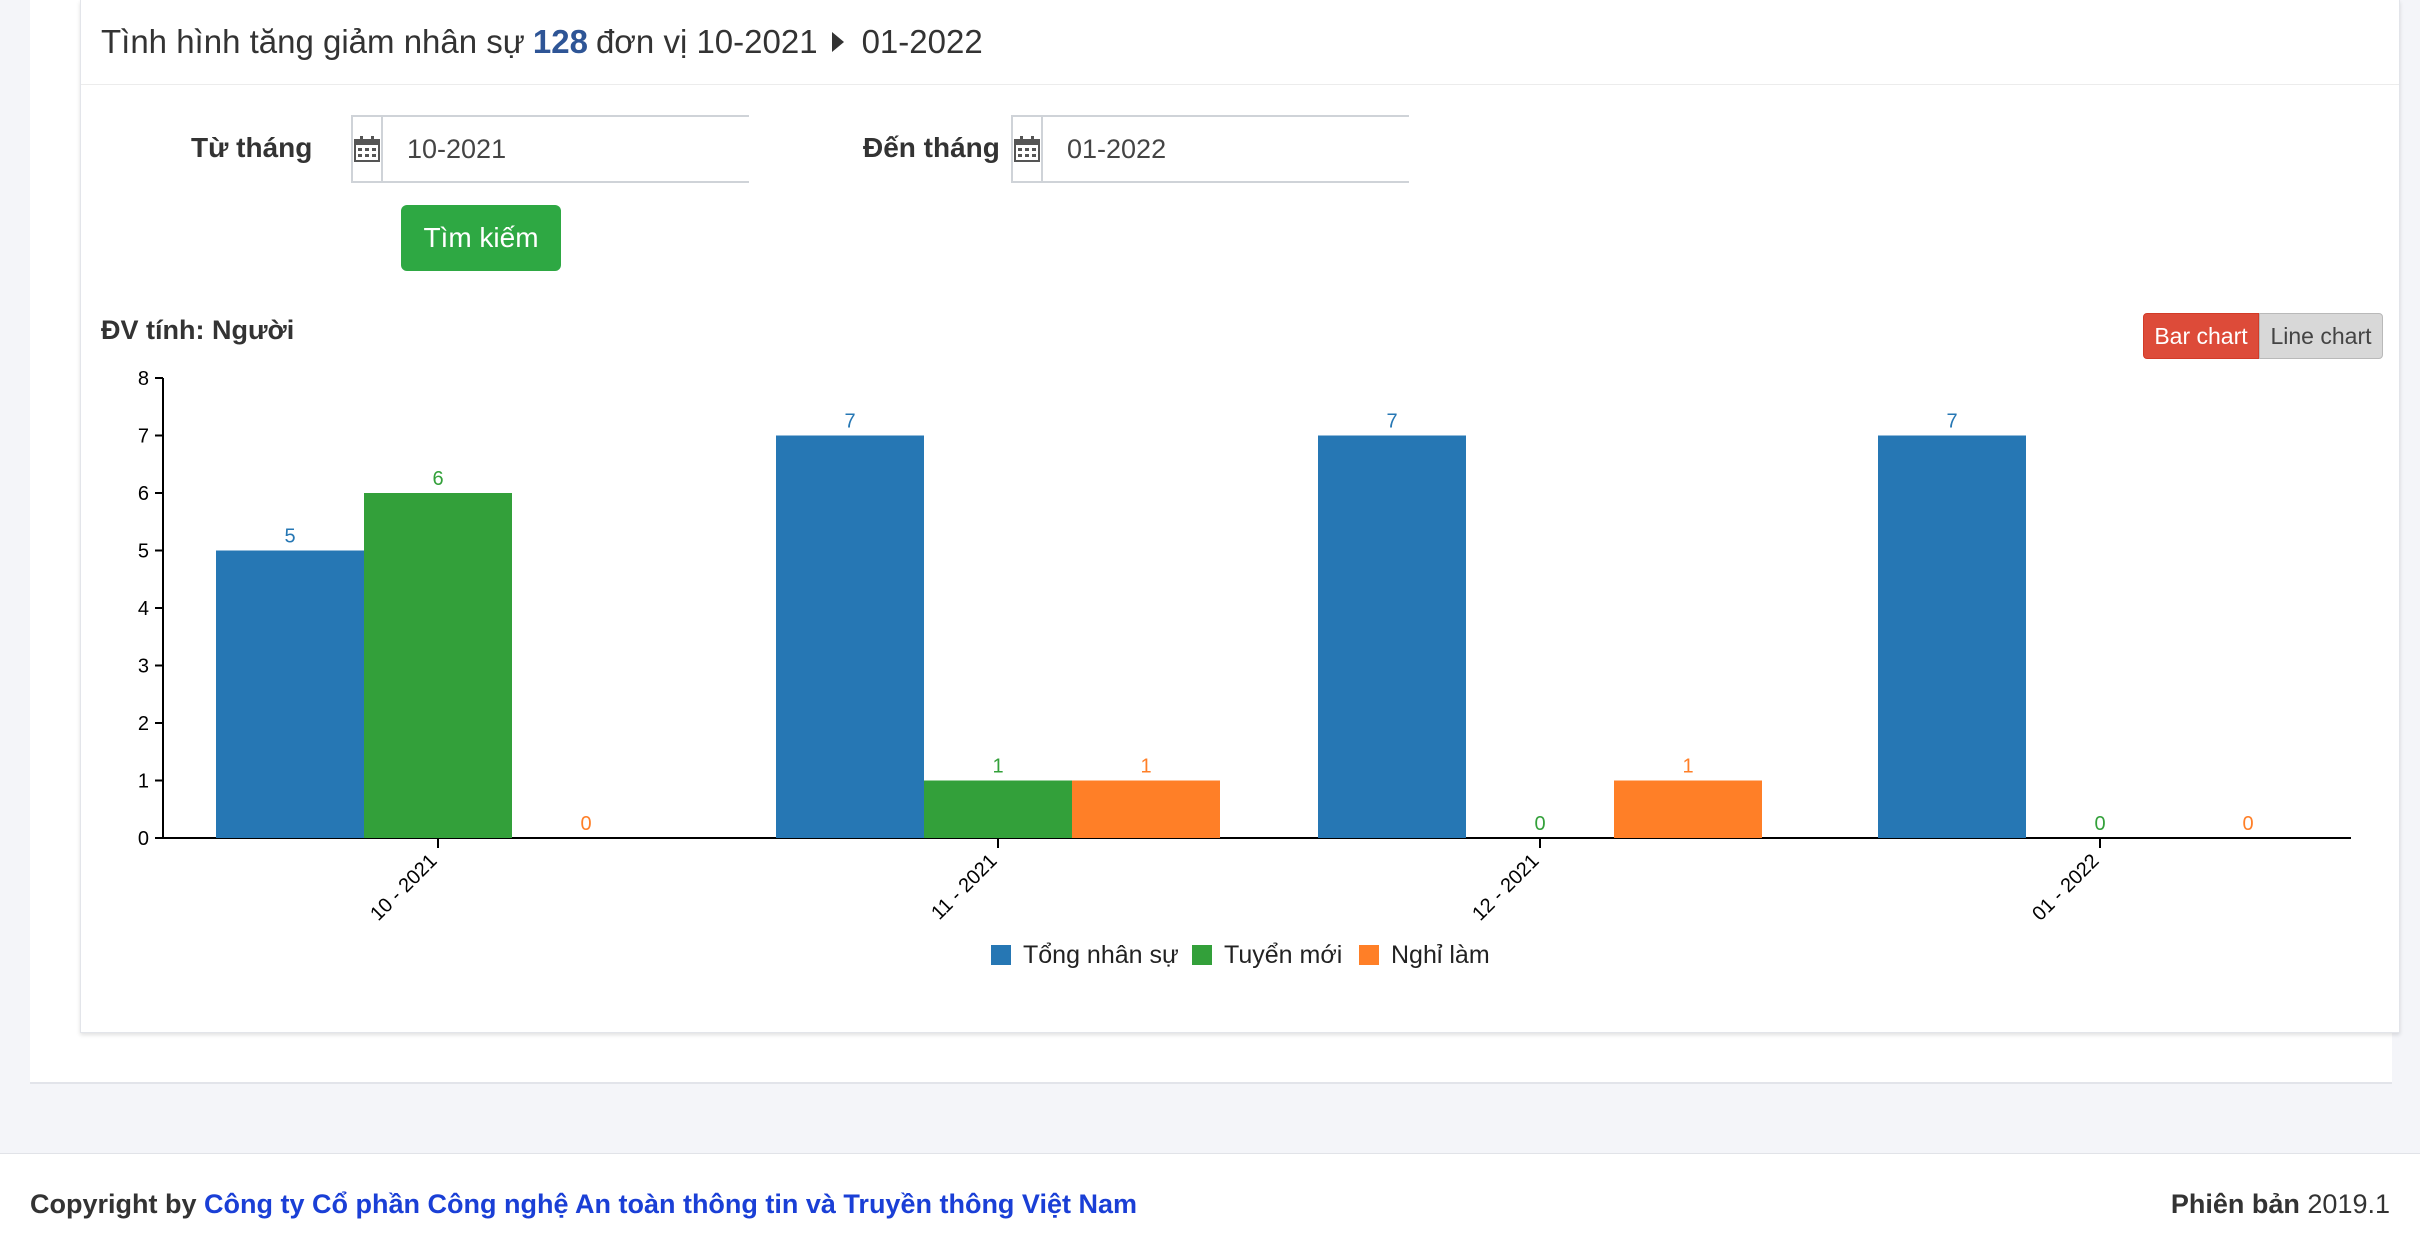  Describe the element at coordinates (143, 782) in the screenshot. I see `y-tick-label: 1` at that location.